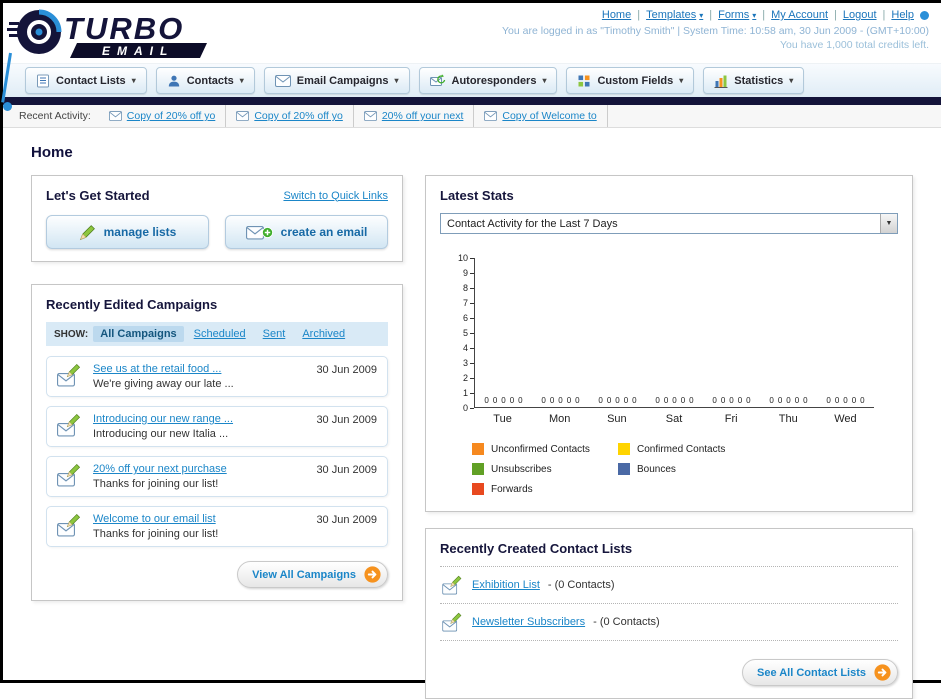  What do you see at coordinates (468, 348) in the screenshot?
I see `y-tick-label: 4` at bounding box center [468, 348].